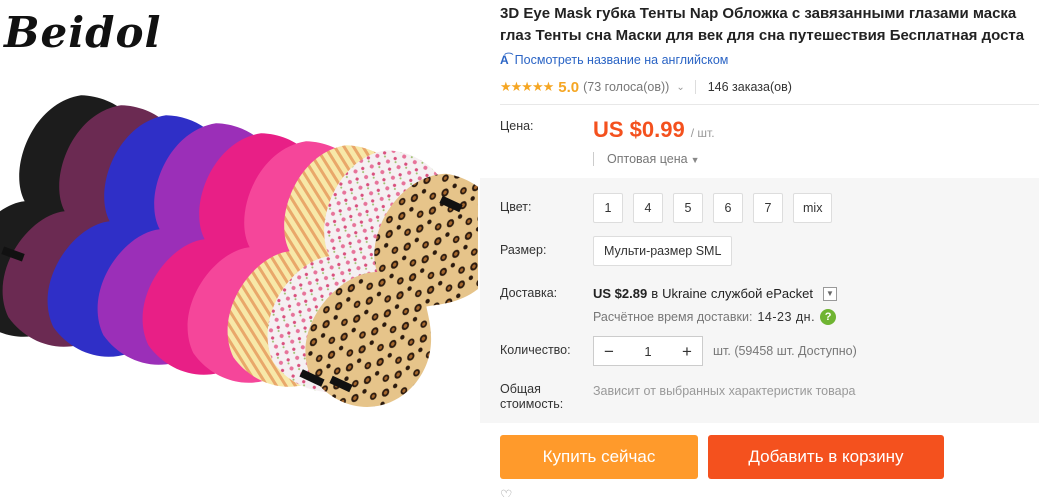 The width and height of the screenshot is (1039, 497). What do you see at coordinates (684, 293) in the screenshot?
I see `shipping-country: Ukraine` at bounding box center [684, 293].